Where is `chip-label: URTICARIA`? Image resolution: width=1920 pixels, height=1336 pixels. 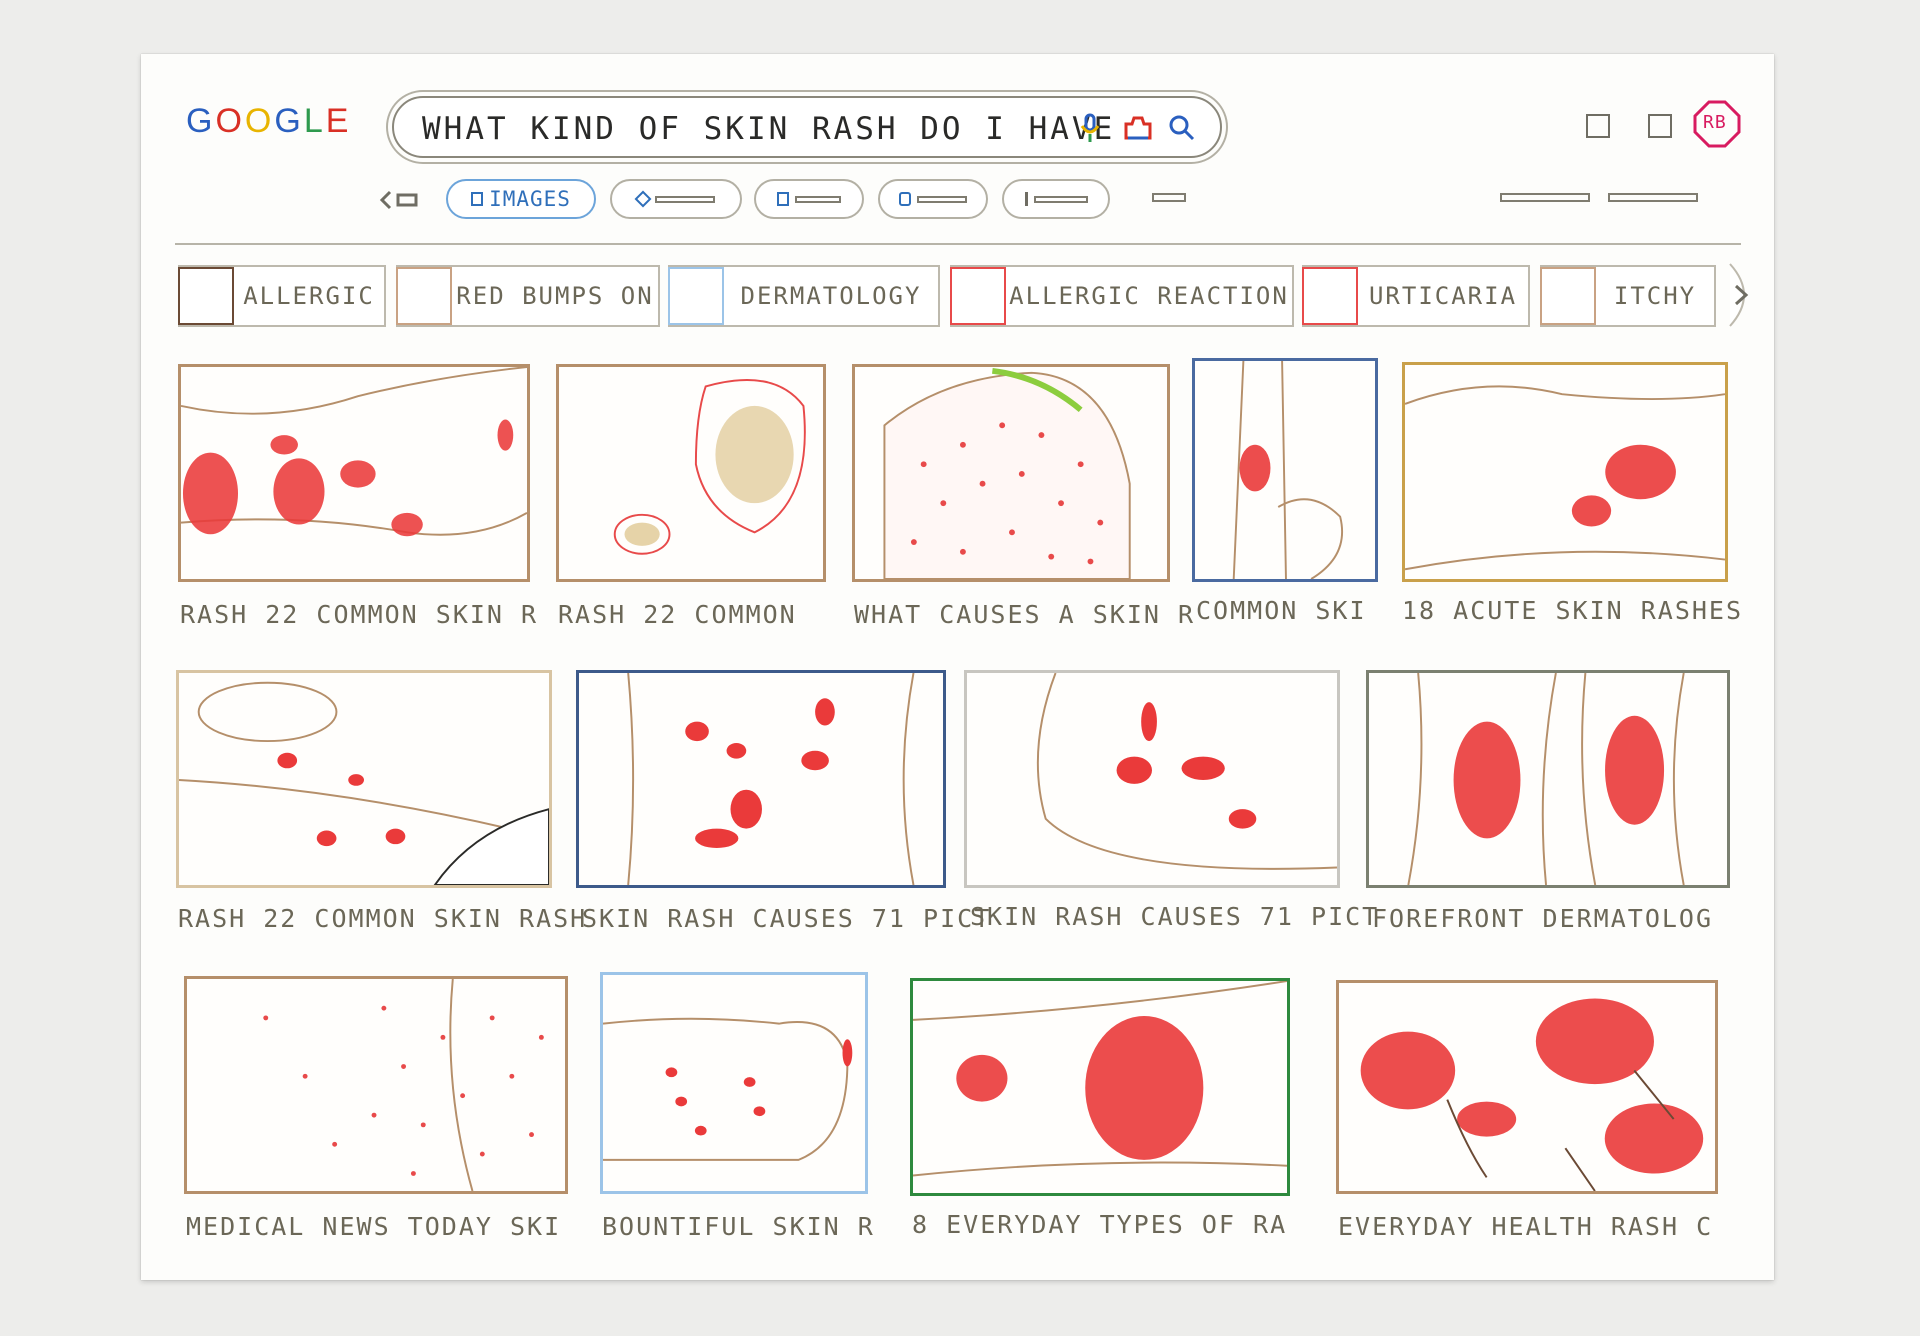
chip-label: URTICARIA is located at coordinates (1443, 296).